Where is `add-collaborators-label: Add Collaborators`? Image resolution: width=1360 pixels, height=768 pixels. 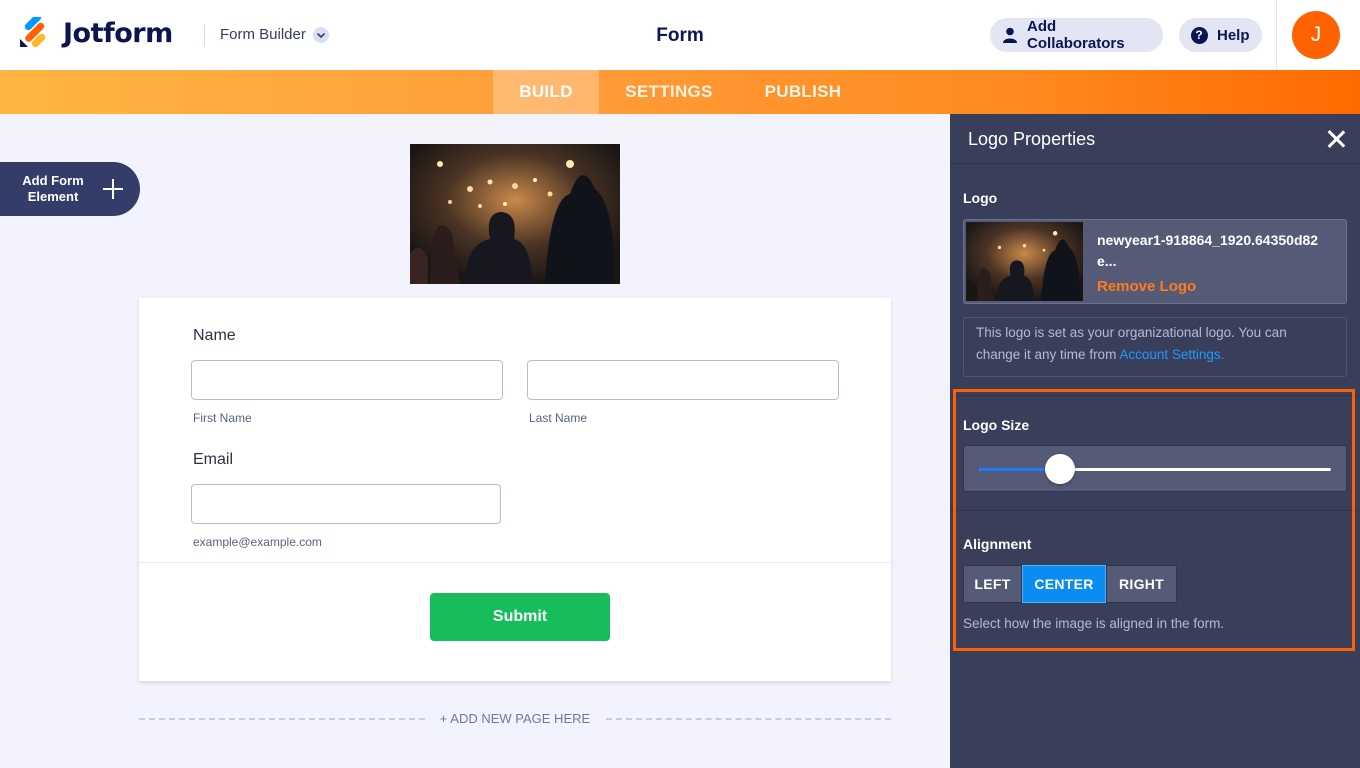
add-collaborators-label: Add Collaborators is located at coordinates (1076, 35).